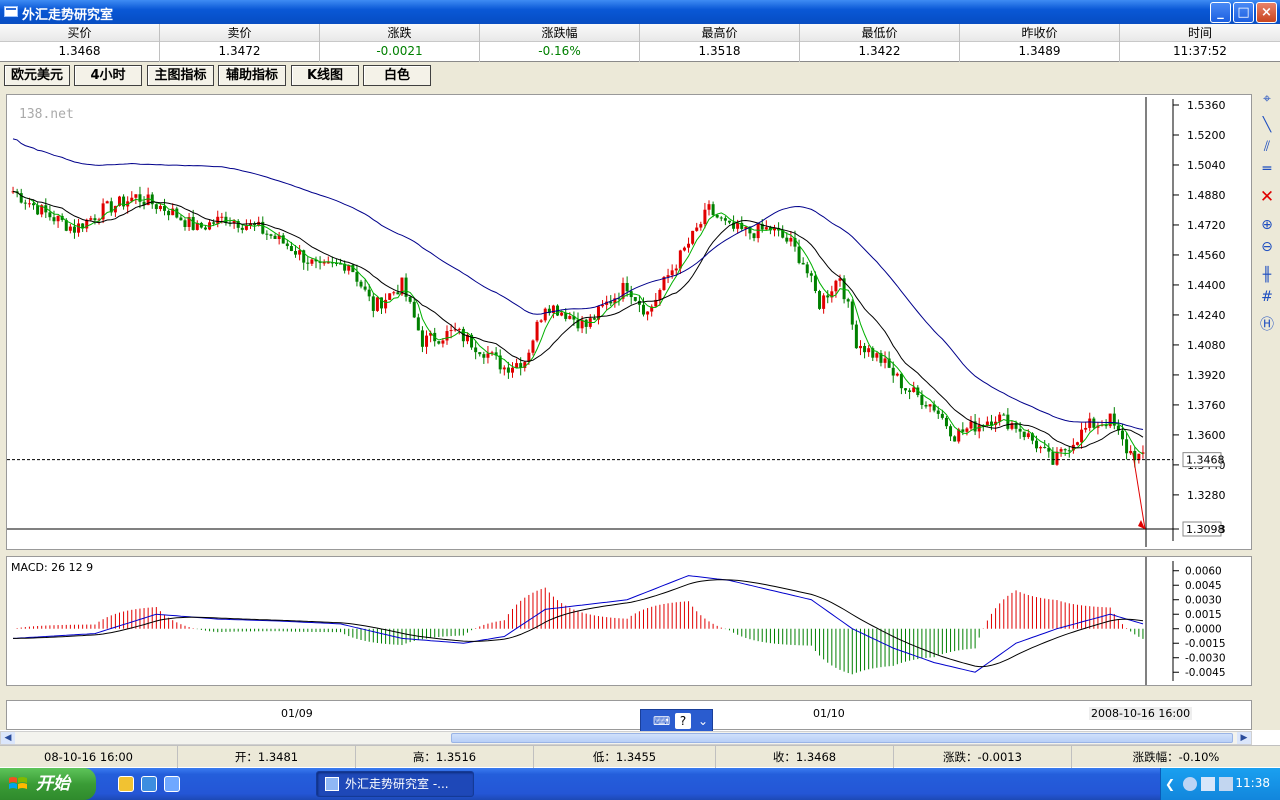  What do you see at coordinates (1206, 345) in the screenshot?
I see `y-tick-label: 1.4080` at bounding box center [1206, 345].